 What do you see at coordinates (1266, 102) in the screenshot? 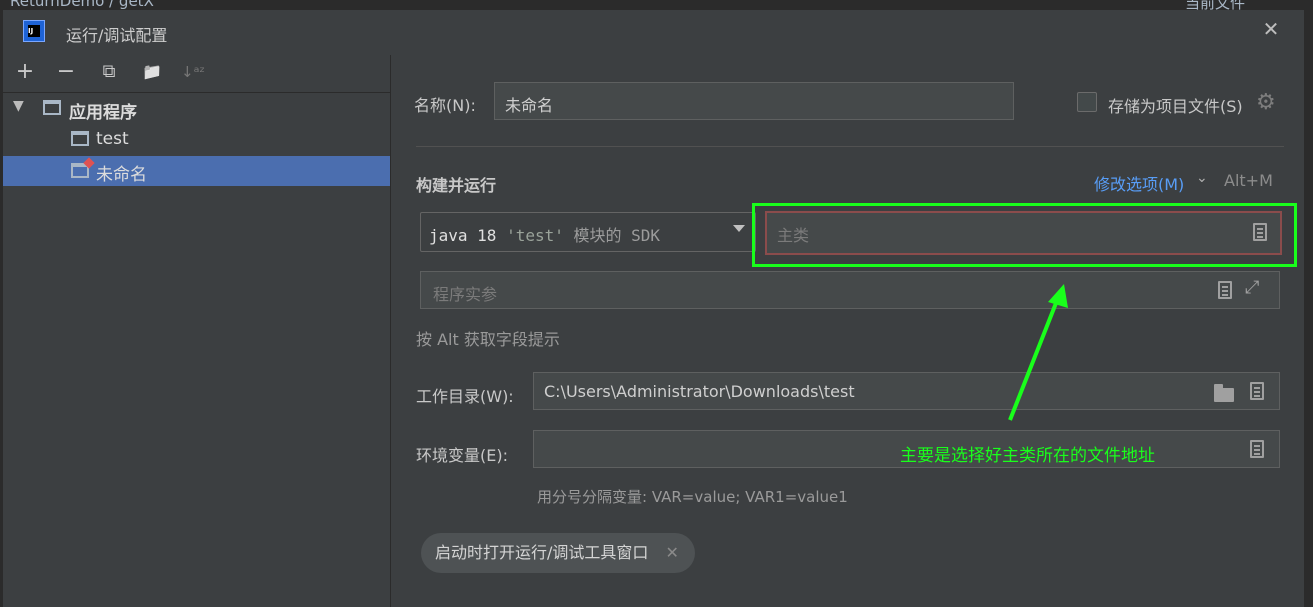
I see `gear-icon: ⚙` at bounding box center [1266, 102].